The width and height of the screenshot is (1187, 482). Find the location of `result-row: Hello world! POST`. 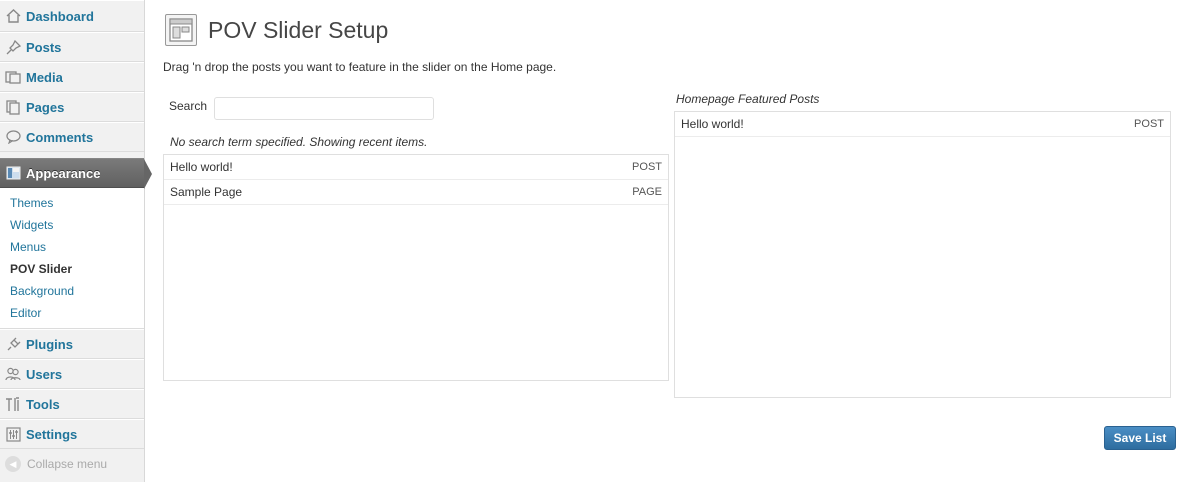

result-row: Hello world! POST is located at coordinates (416, 167).